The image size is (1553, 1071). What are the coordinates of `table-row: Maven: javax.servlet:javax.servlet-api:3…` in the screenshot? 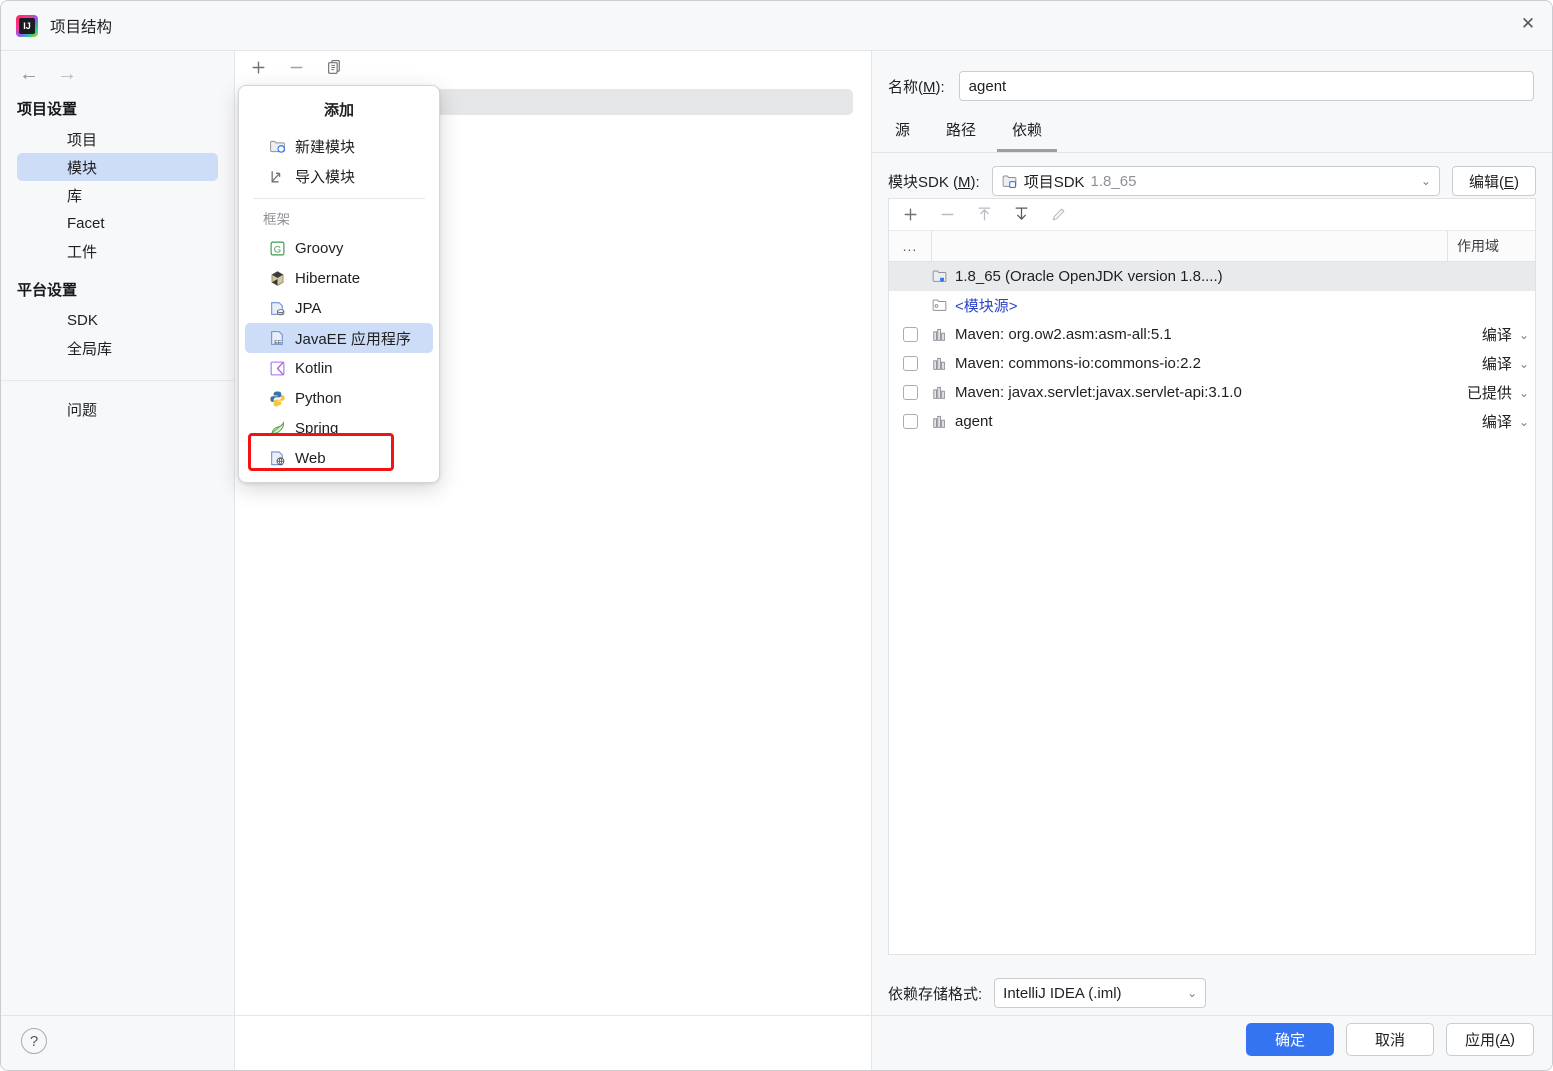 It's located at (1212, 392).